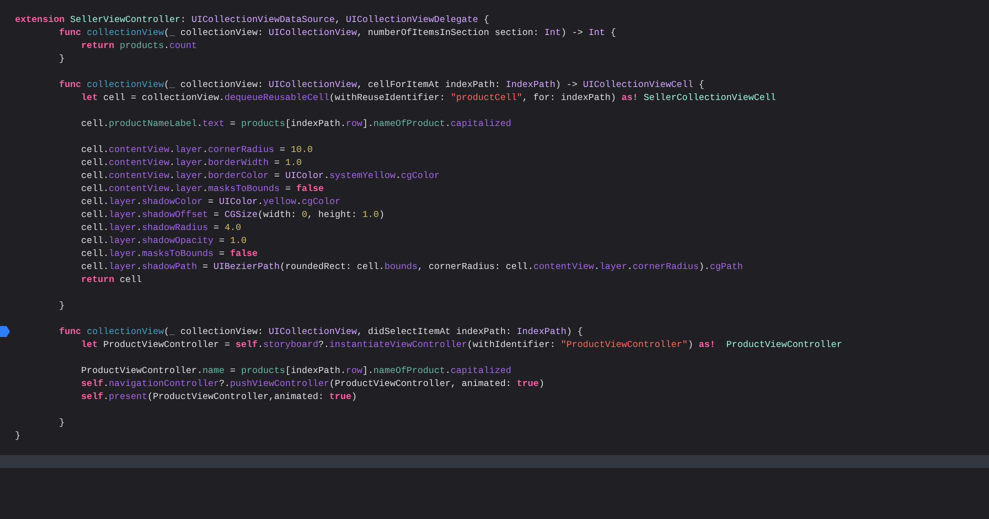 This screenshot has width=989, height=519. What do you see at coordinates (163, 240) in the screenshot?
I see `code-line: cell.layer.shadowOpacity = 1.0` at bounding box center [163, 240].